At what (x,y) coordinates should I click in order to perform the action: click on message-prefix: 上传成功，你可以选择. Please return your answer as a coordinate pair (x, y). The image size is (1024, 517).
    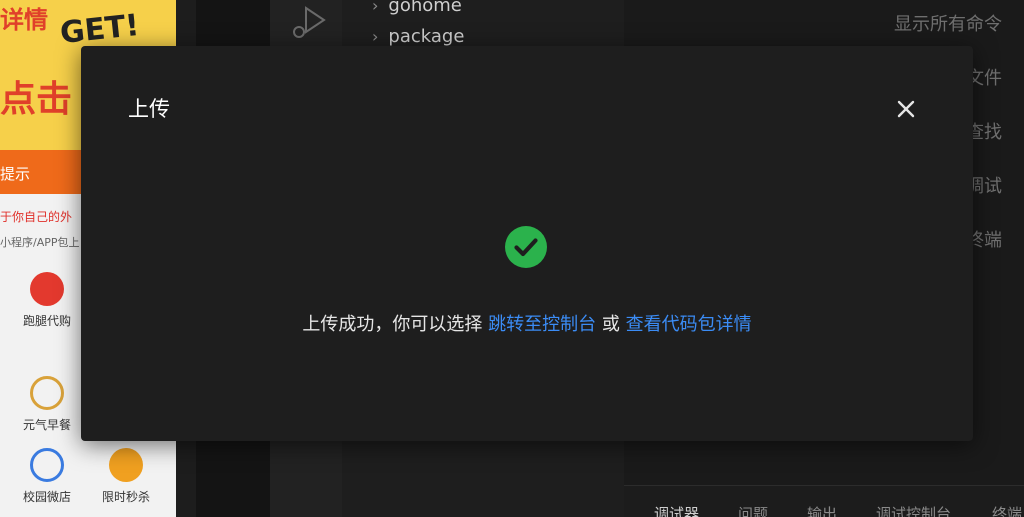
    Looking at the image, I should click on (392, 324).